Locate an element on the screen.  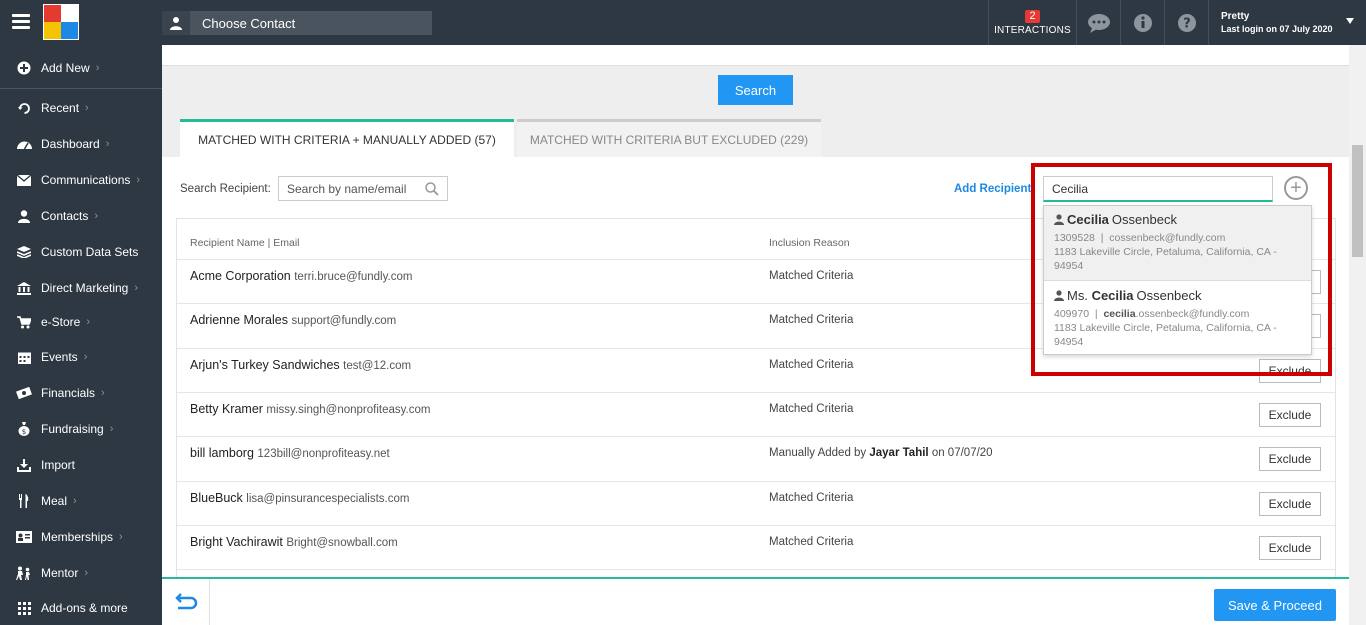
sidebar-item-label: Mentor is located at coordinates (60, 573).